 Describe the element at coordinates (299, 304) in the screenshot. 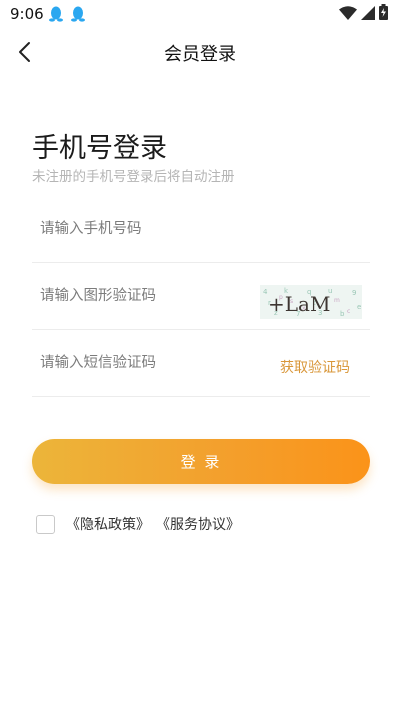

I see `captcha-text: +LaM` at that location.